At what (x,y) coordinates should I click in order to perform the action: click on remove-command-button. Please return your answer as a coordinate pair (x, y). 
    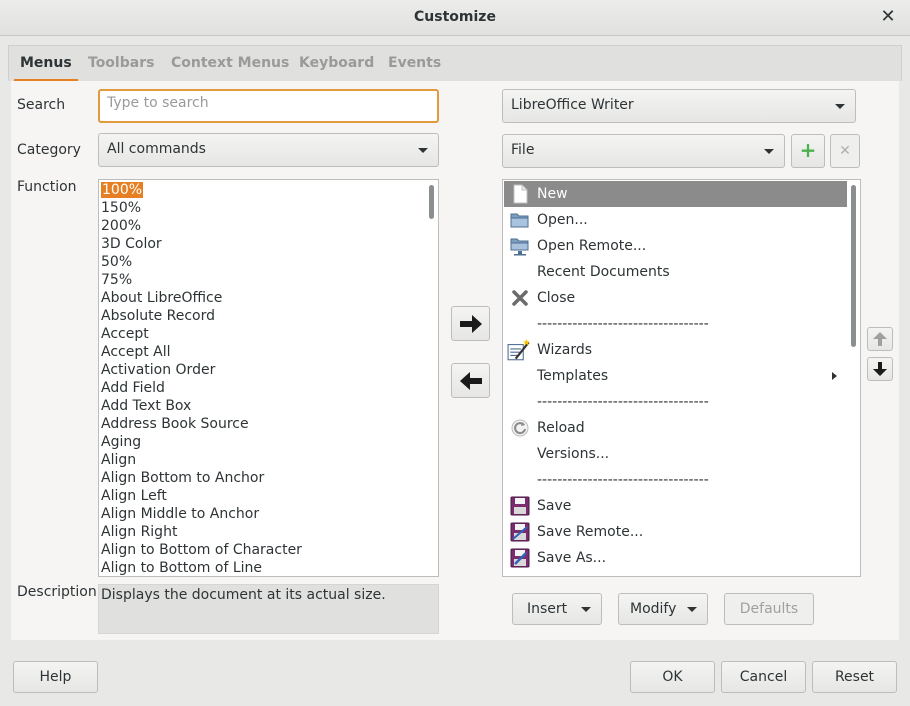
    Looking at the image, I should click on (470, 380).